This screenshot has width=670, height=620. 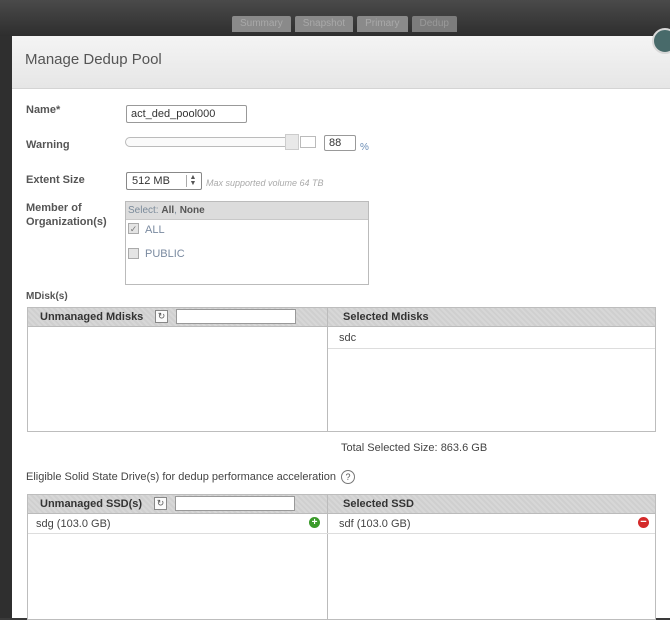 What do you see at coordinates (247, 243) in the screenshot?
I see `organization-list: Select: All, None` at bounding box center [247, 243].